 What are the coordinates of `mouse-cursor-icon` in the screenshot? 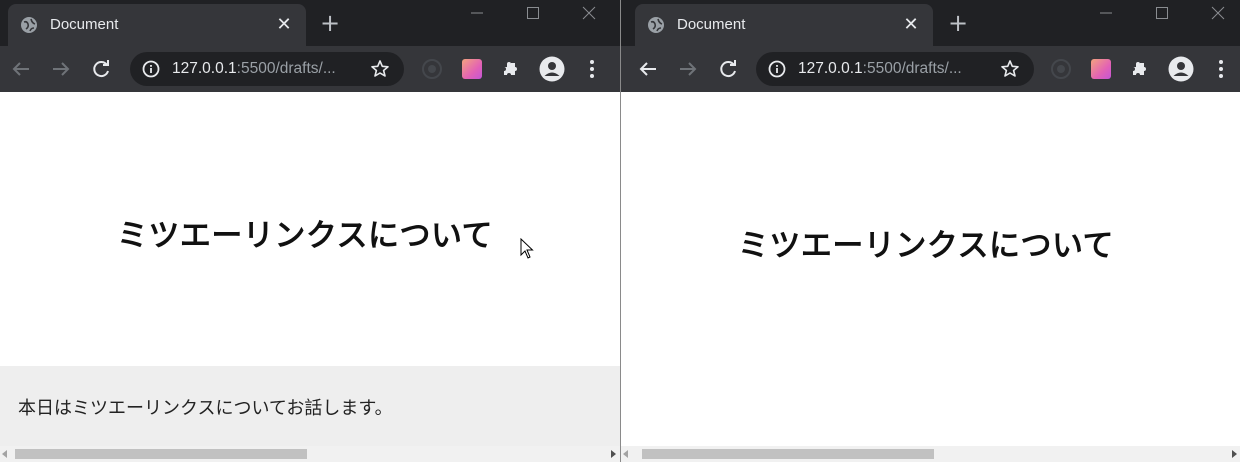 It's located at (527, 248).